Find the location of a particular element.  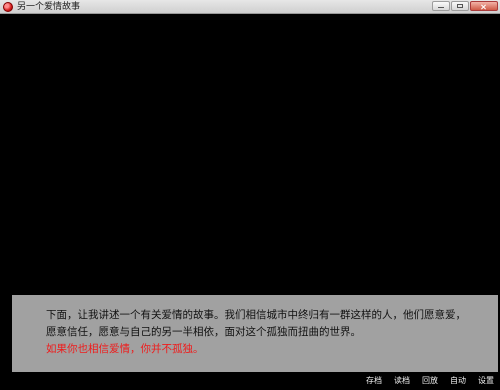

dialogue-highlight: 如果你也相信爱情，你并不孤独。 is located at coordinates (125, 349).